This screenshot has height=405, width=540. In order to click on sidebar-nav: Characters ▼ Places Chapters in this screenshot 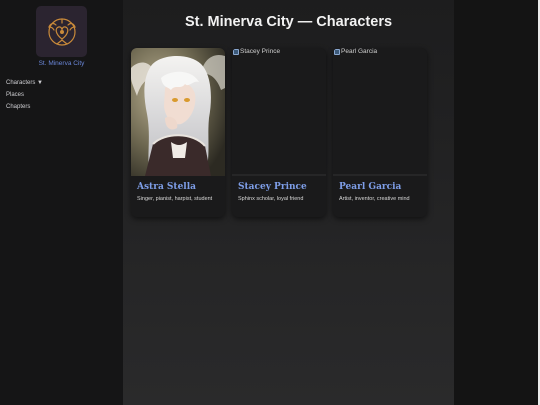, I will do `click(24, 96)`.